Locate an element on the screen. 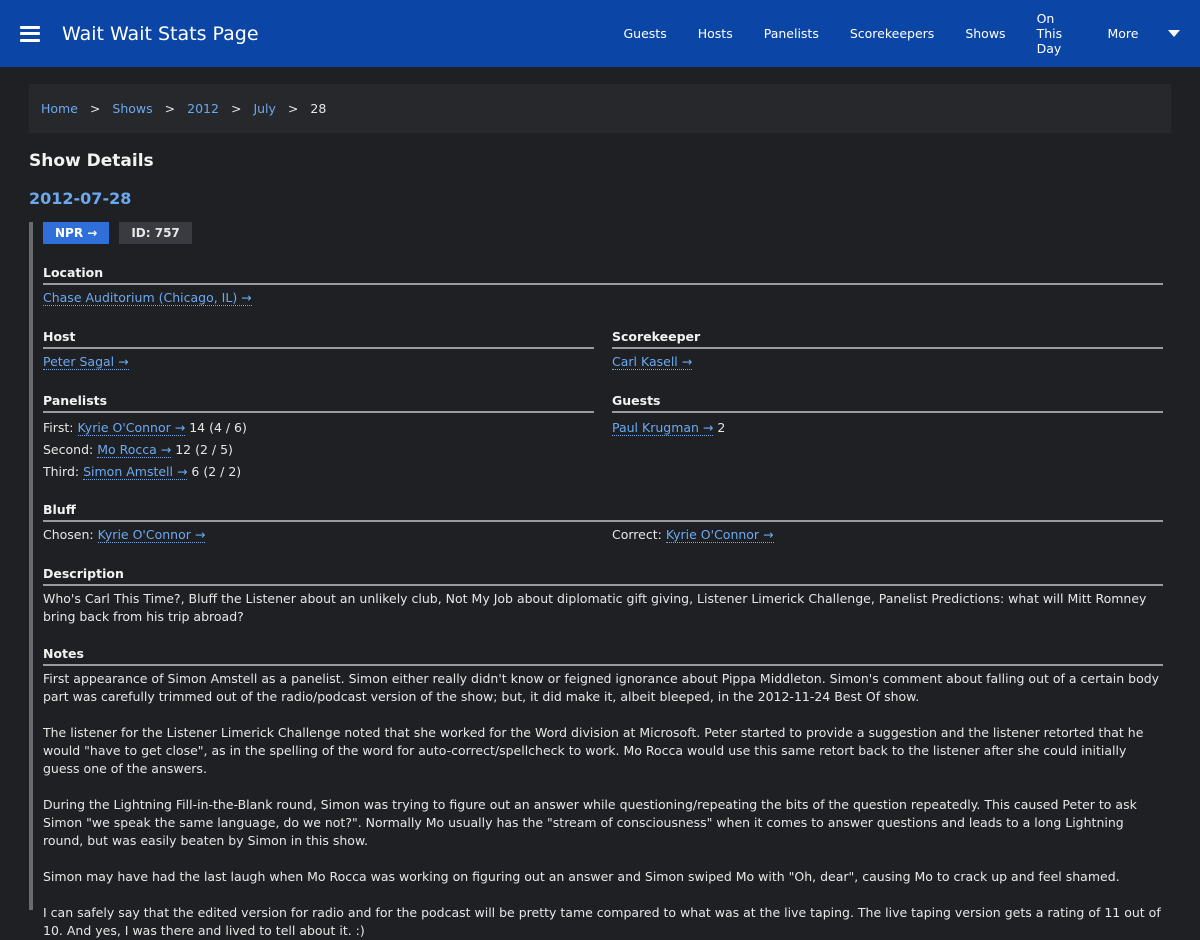 This screenshot has width=1200, height=940. panelist-row: First: Kyrie O'Connor → 14 (4 / 6) is located at coordinates (318, 428).